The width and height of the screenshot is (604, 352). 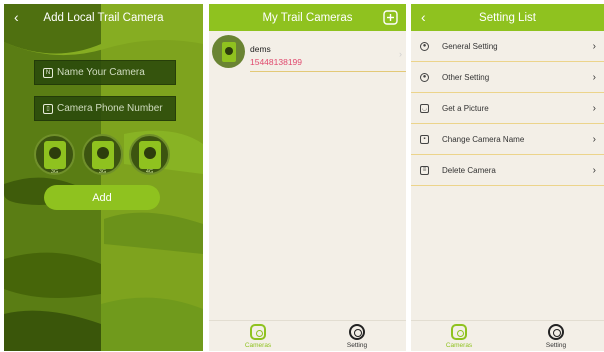 I want to click on camera-name: dems, so click(x=260, y=49).